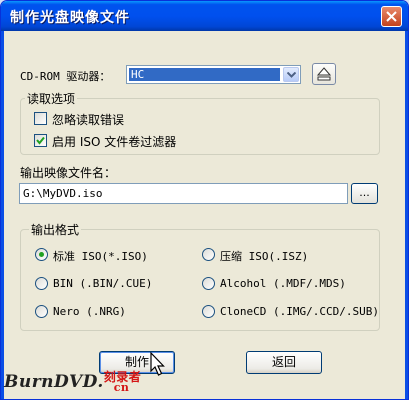  I want to click on chevron-down-icon, so click(291, 75).